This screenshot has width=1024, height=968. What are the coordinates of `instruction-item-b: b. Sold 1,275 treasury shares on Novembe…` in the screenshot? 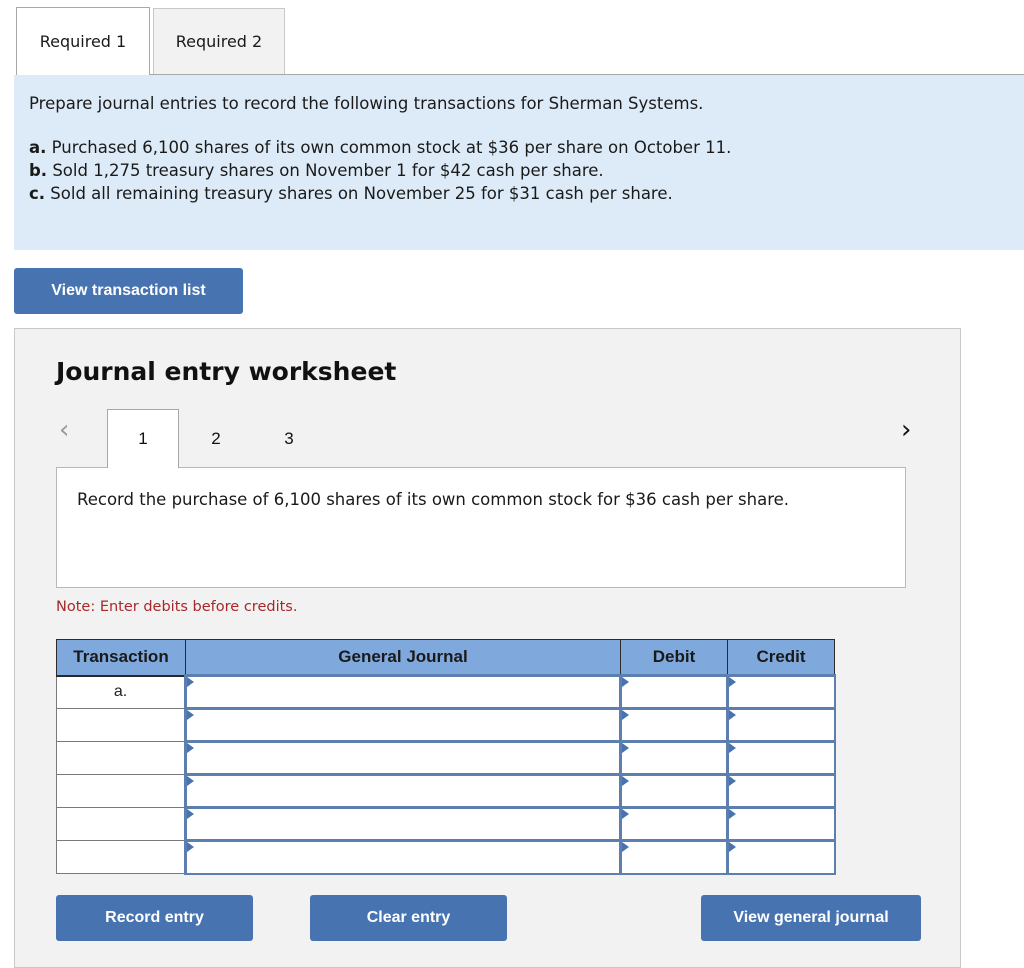 It's located at (316, 170).